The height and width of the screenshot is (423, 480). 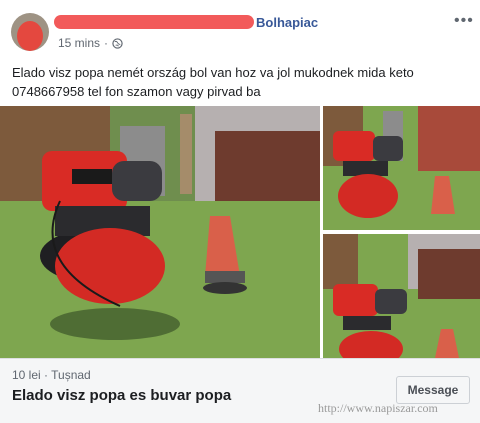 What do you see at coordinates (464, 21) in the screenshot?
I see `more-options-icon: •••` at bounding box center [464, 21].